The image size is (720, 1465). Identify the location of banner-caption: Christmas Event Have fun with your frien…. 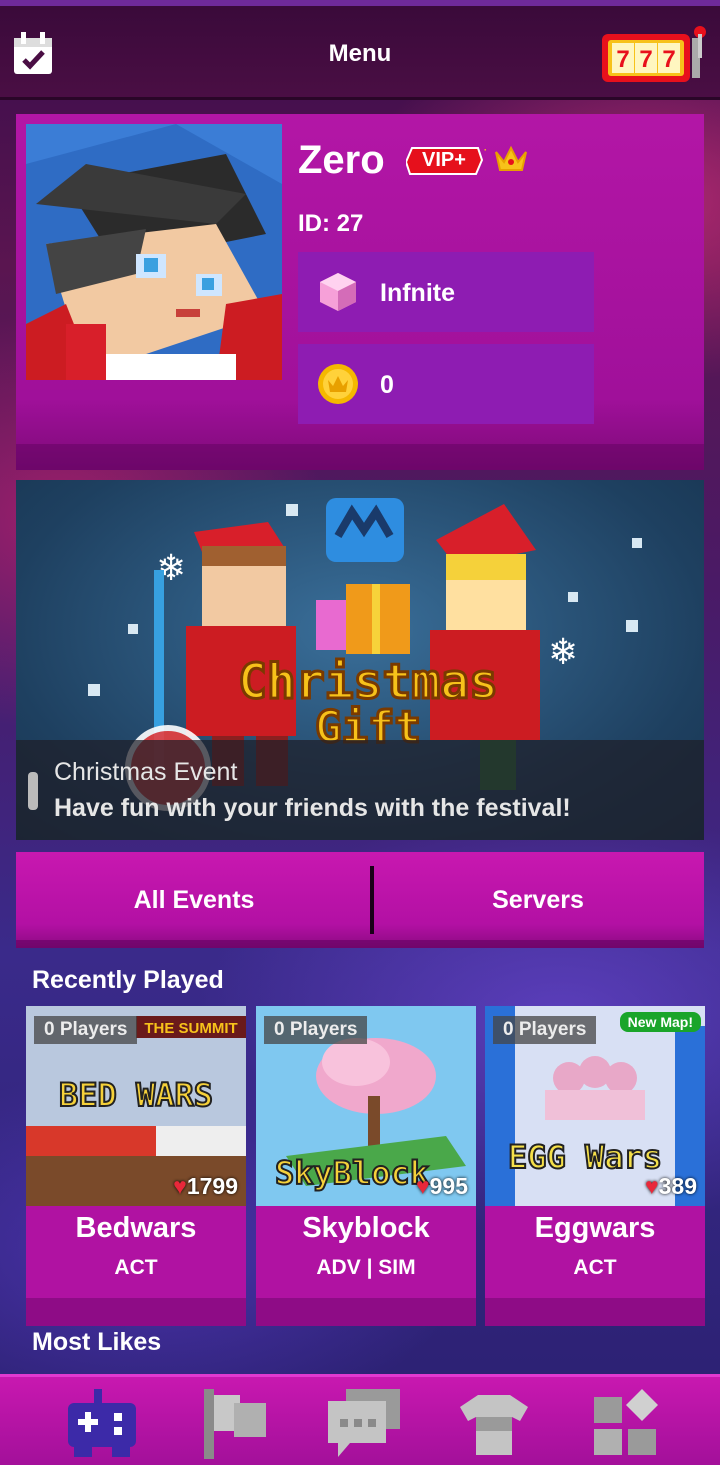
(360, 790).